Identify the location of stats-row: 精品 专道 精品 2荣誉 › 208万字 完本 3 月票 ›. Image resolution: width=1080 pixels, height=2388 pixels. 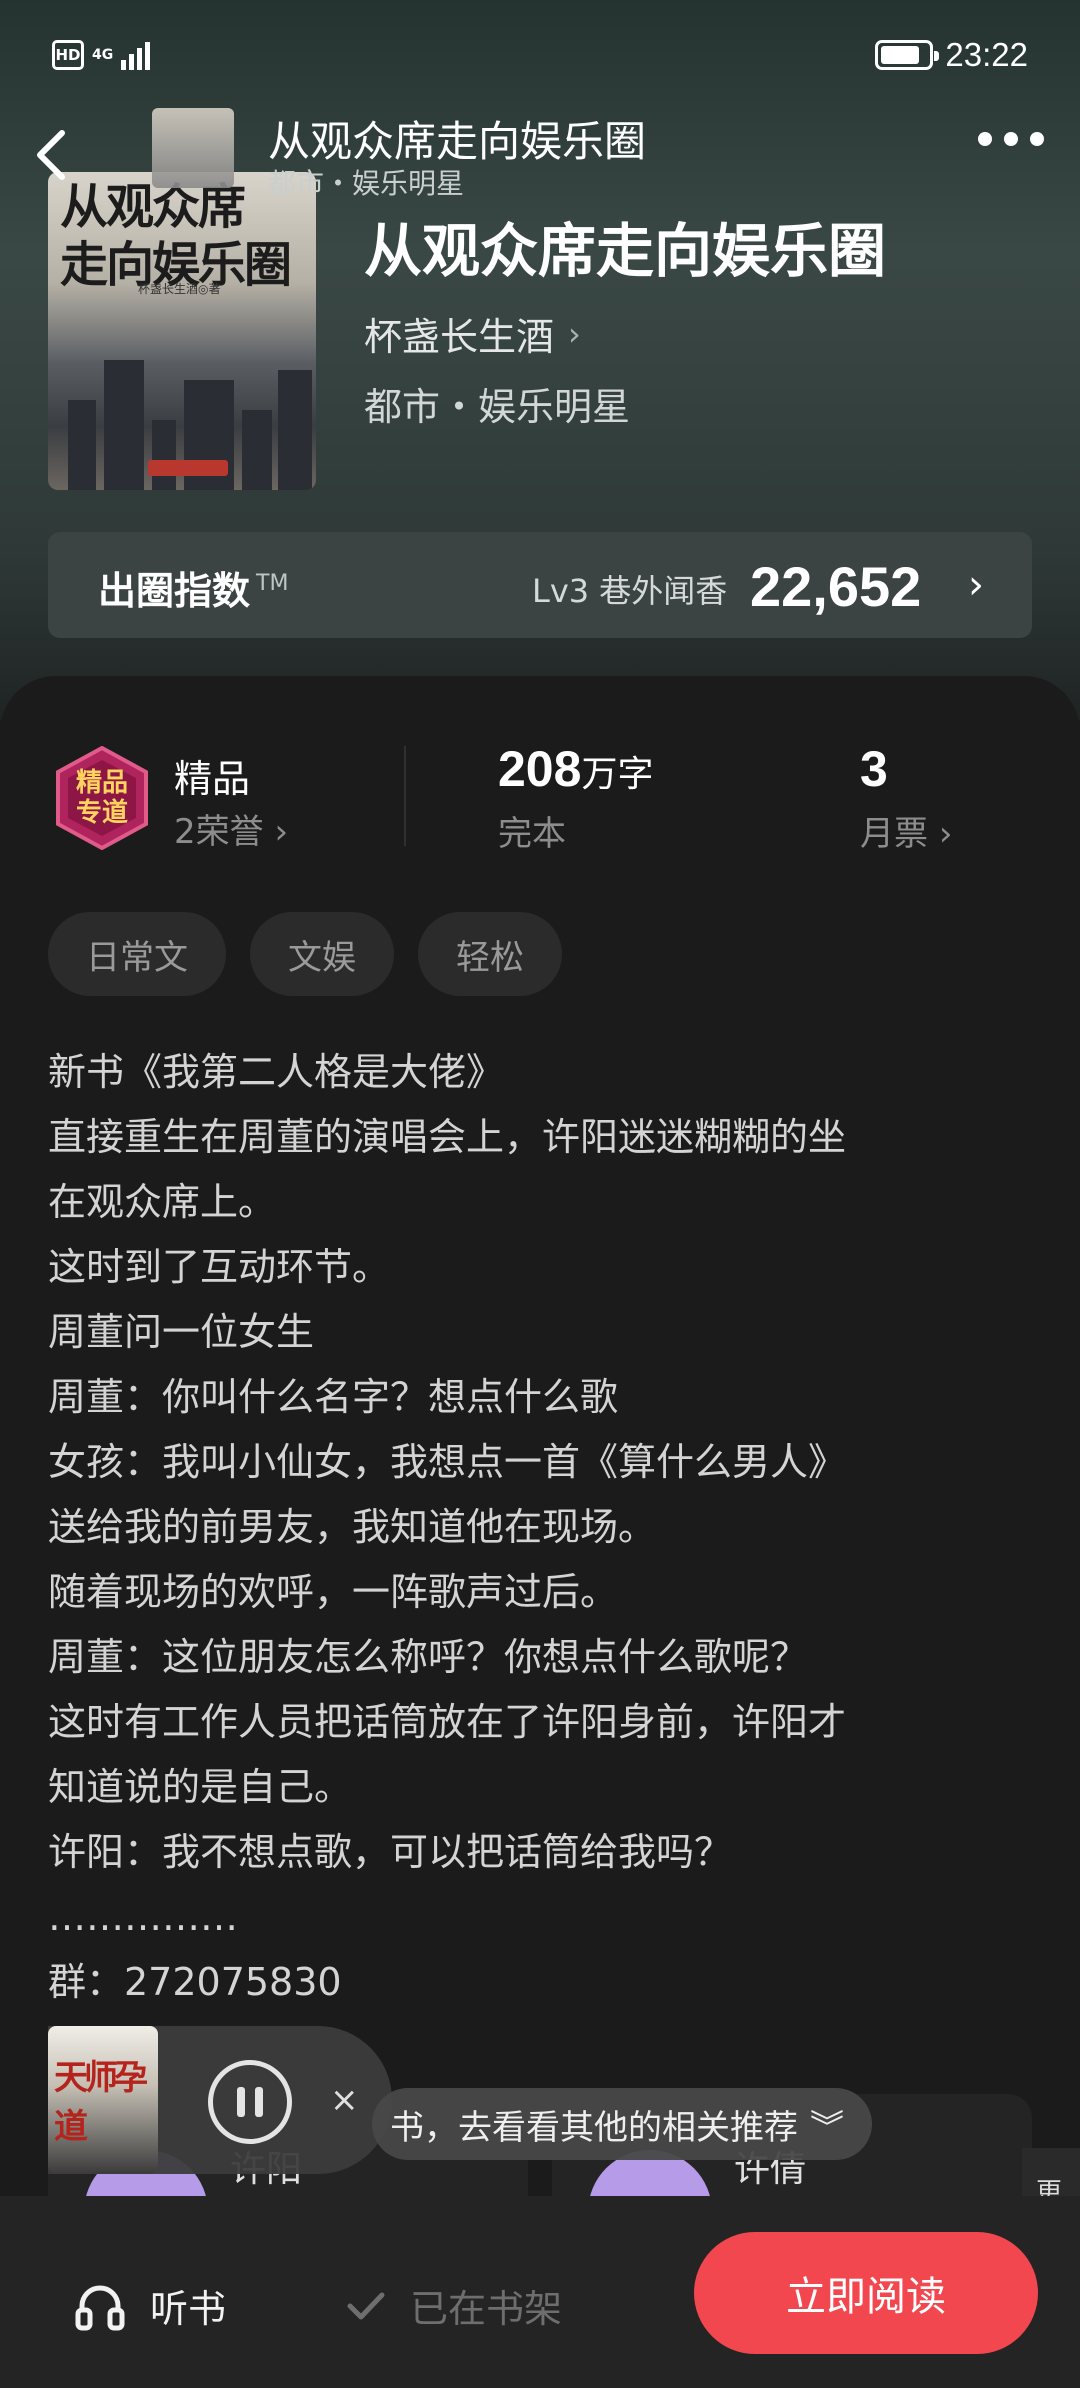
(540, 806).